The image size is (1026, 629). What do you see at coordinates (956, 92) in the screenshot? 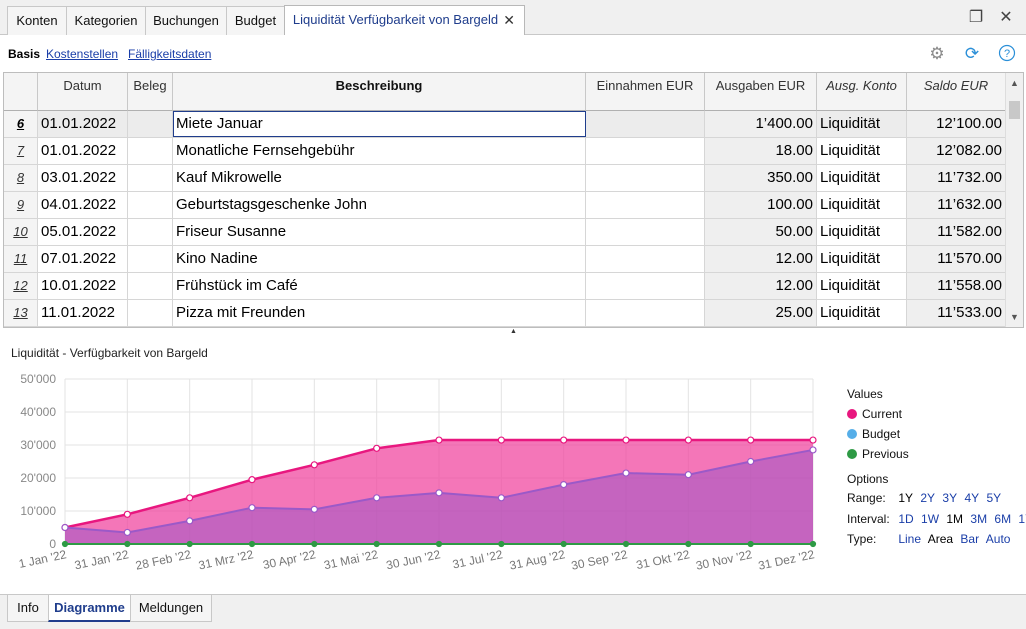
I see `header-saldo: Saldo EUR` at bounding box center [956, 92].